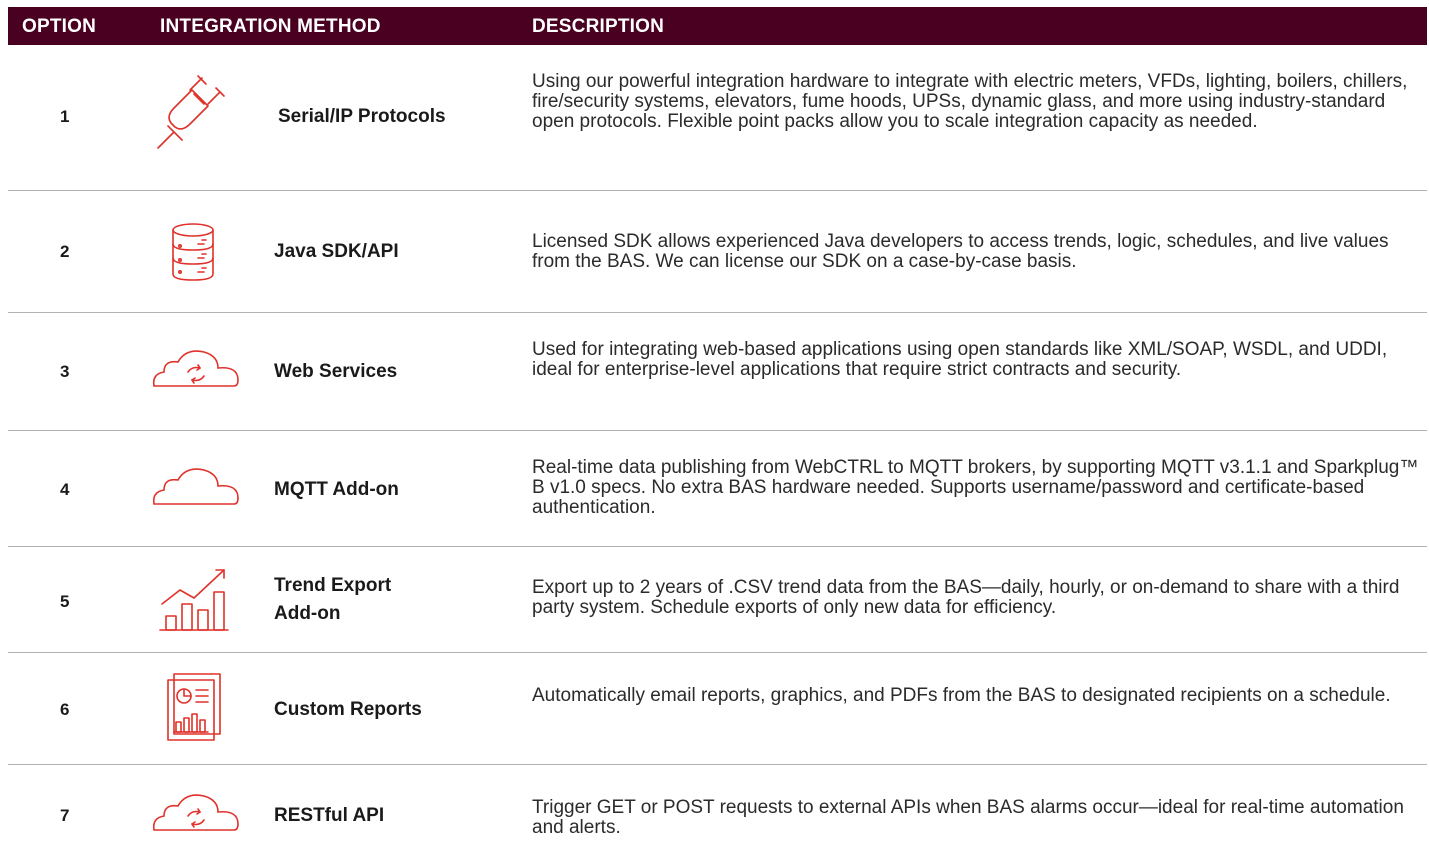 The height and width of the screenshot is (865, 1429). What do you see at coordinates (329, 815) in the screenshot?
I see `method-name: RESTful API` at bounding box center [329, 815].